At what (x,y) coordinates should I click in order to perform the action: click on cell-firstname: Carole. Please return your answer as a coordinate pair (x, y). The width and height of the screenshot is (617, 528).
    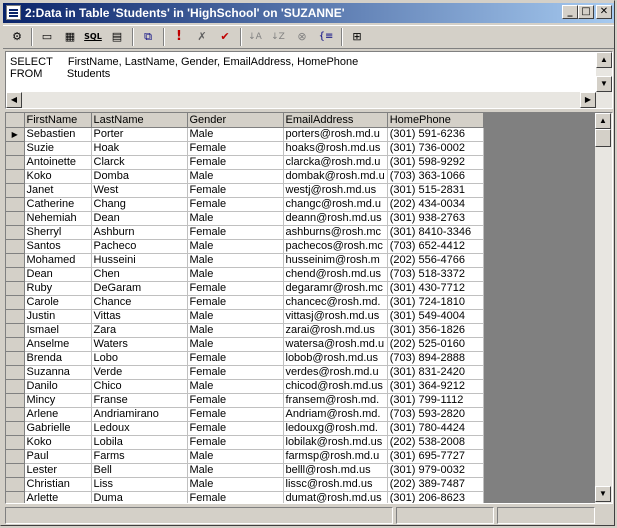
    Looking at the image, I should click on (58, 302).